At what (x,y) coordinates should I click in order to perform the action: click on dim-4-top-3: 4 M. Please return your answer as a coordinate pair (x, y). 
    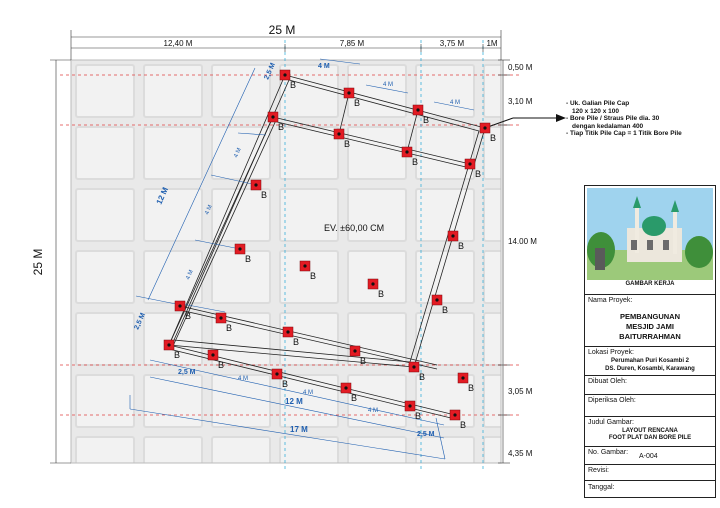
    Looking at the image, I should click on (455, 103).